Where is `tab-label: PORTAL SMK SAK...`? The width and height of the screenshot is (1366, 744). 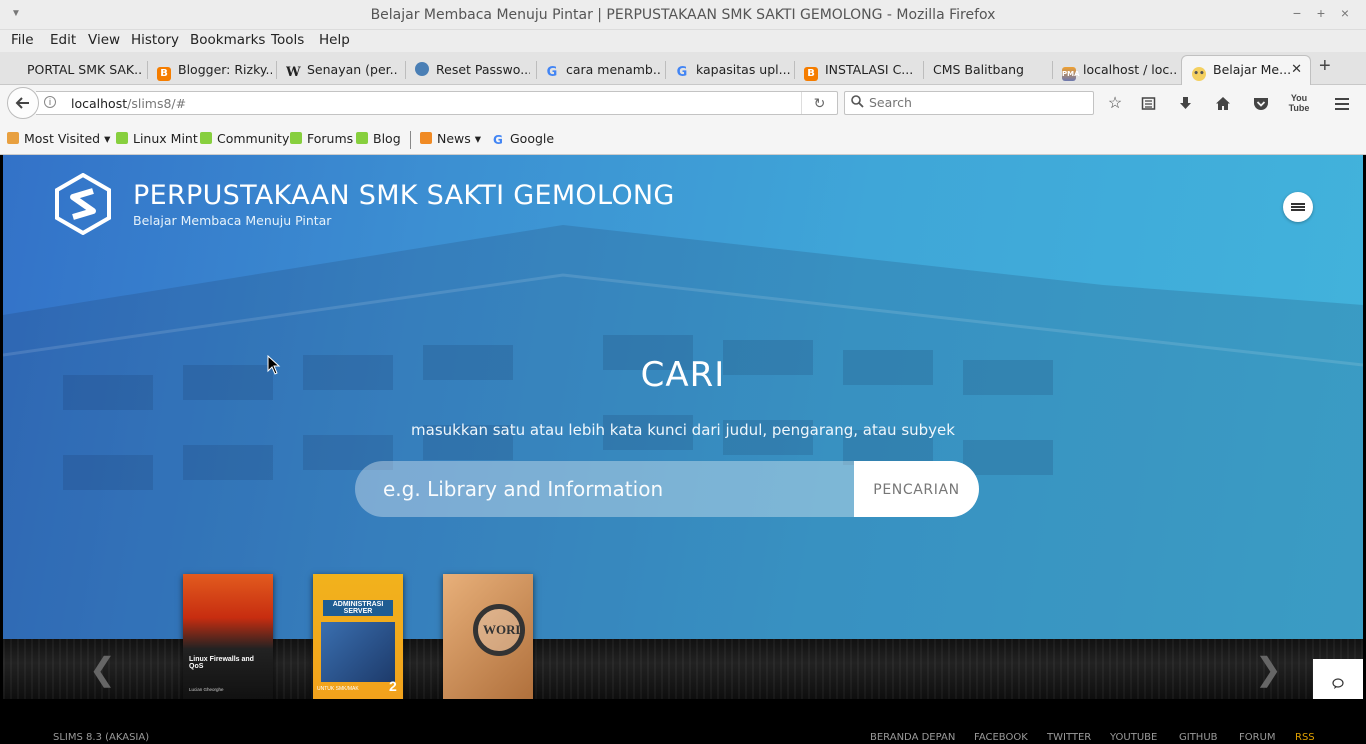 tab-label: PORTAL SMK SAK... is located at coordinates (84, 69).